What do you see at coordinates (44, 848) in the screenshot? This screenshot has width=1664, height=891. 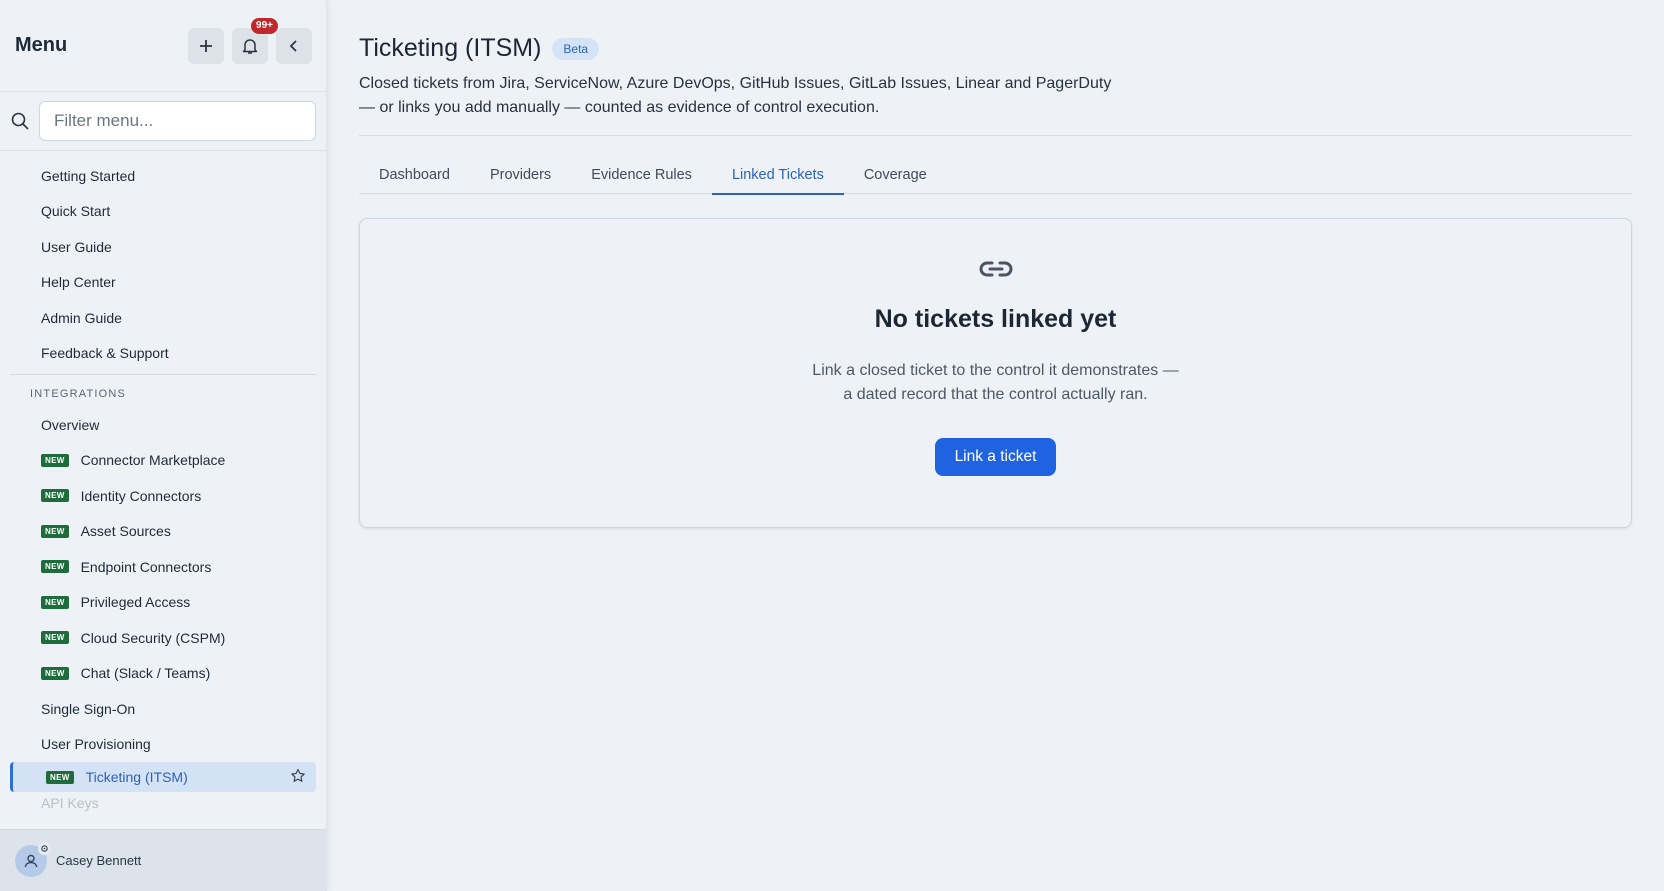 I see `gear-icon` at bounding box center [44, 848].